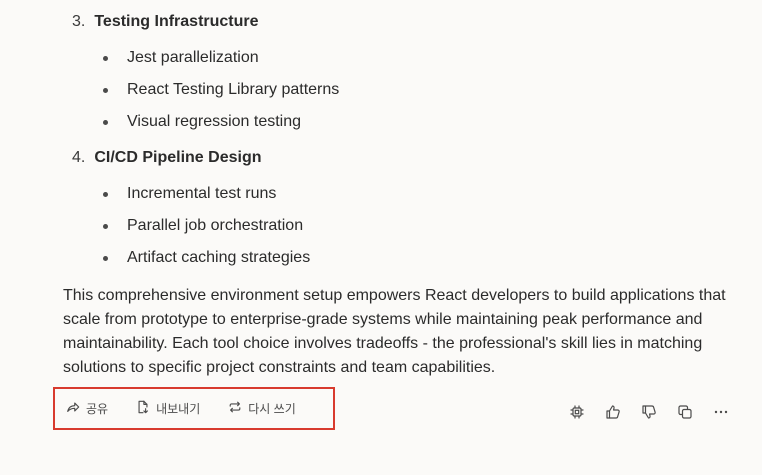  Describe the element at coordinates (272, 409) in the screenshot. I see `rewrite-label: 다시 쓰기` at that location.